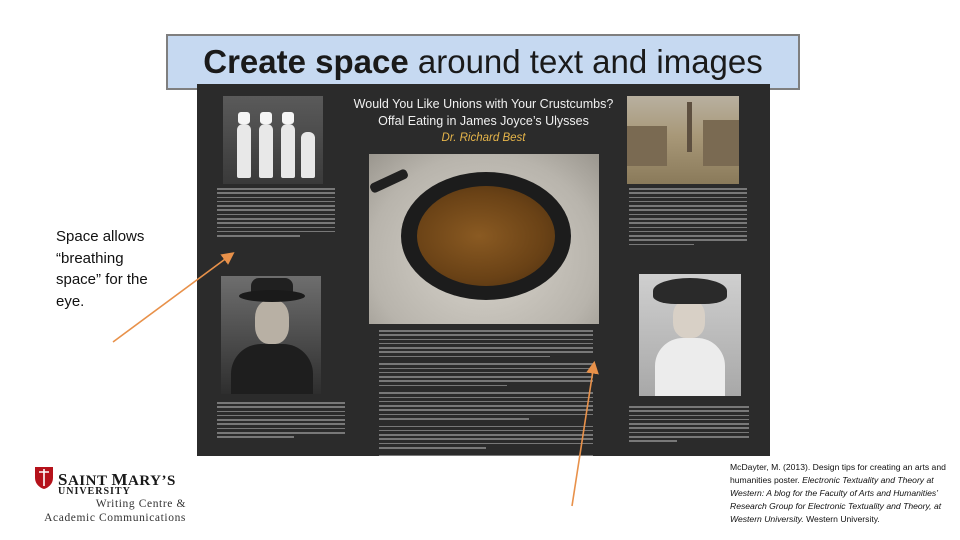  I want to click on slide-title: Create space around text and images, so click(483, 62).